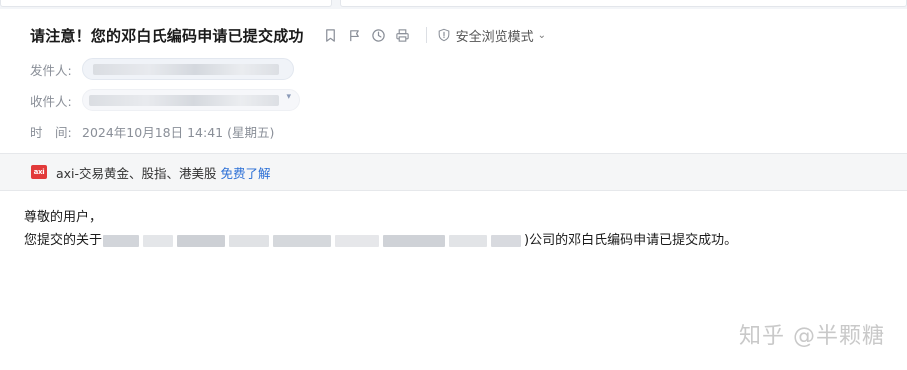 This screenshot has height=370, width=907. I want to click on sender-address-chip, so click(188, 69).